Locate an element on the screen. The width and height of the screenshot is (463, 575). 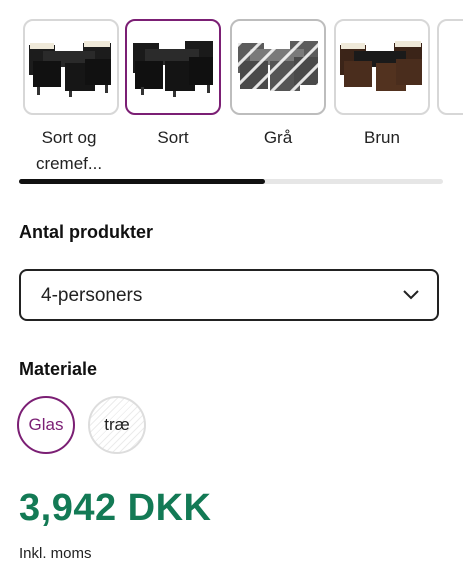
chevron-down-icon is located at coordinates (411, 295).